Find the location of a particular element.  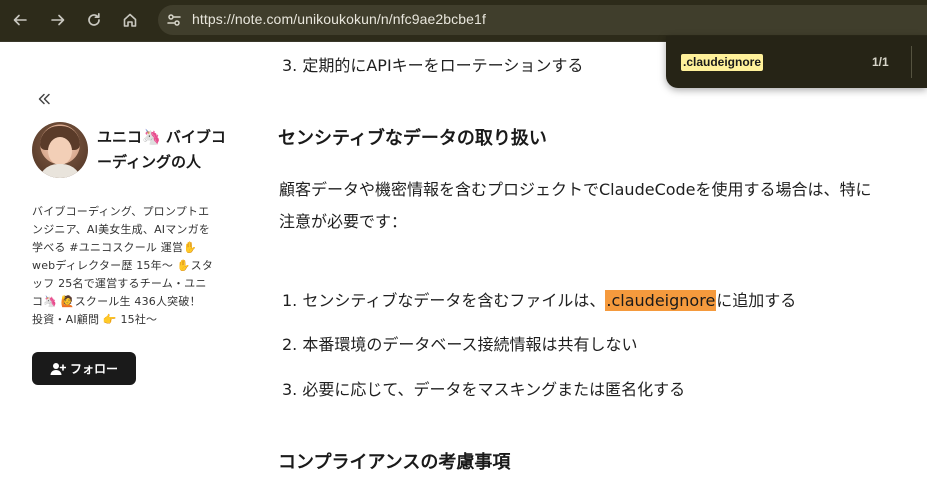

tune-icon is located at coordinates (174, 20).